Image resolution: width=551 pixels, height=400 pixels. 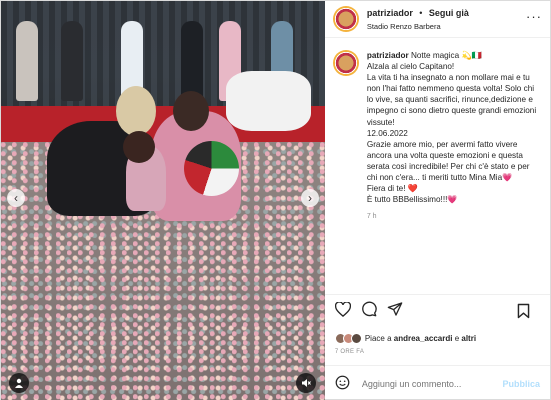 I want to click on caption-time: 7 h, so click(x=452, y=216).